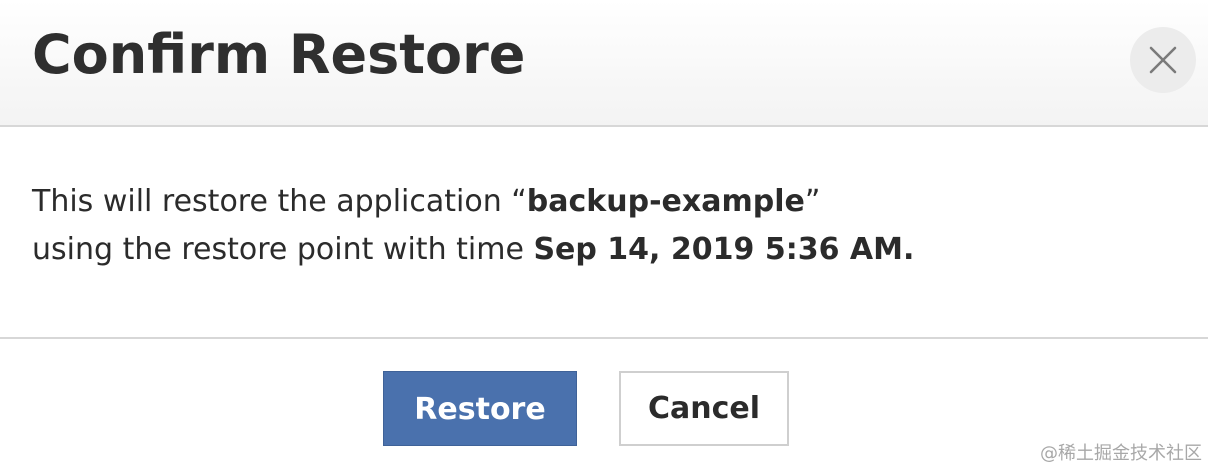  I want to click on restore-button: Restore, so click(480, 408).